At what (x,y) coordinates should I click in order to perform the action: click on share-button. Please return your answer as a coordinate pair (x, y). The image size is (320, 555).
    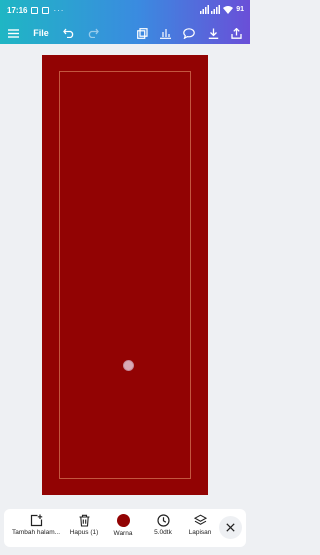
    Looking at the image, I should click on (236, 33).